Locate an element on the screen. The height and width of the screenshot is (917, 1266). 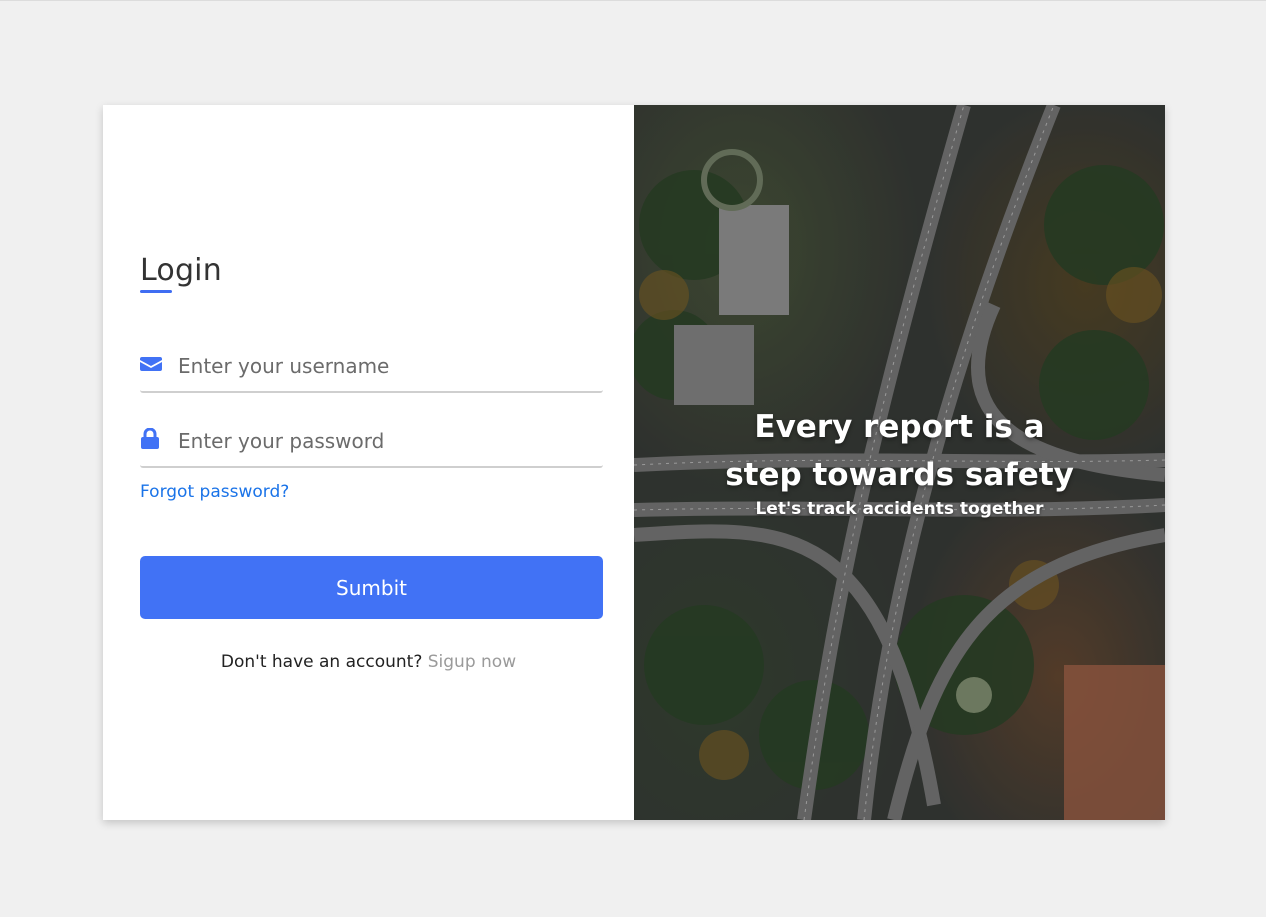
page-title: Login is located at coordinates (181, 270).